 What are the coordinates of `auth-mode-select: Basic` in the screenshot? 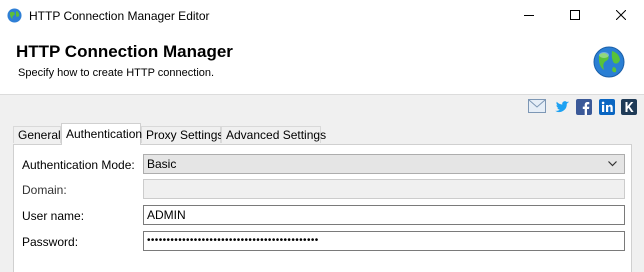 It's located at (384, 164).